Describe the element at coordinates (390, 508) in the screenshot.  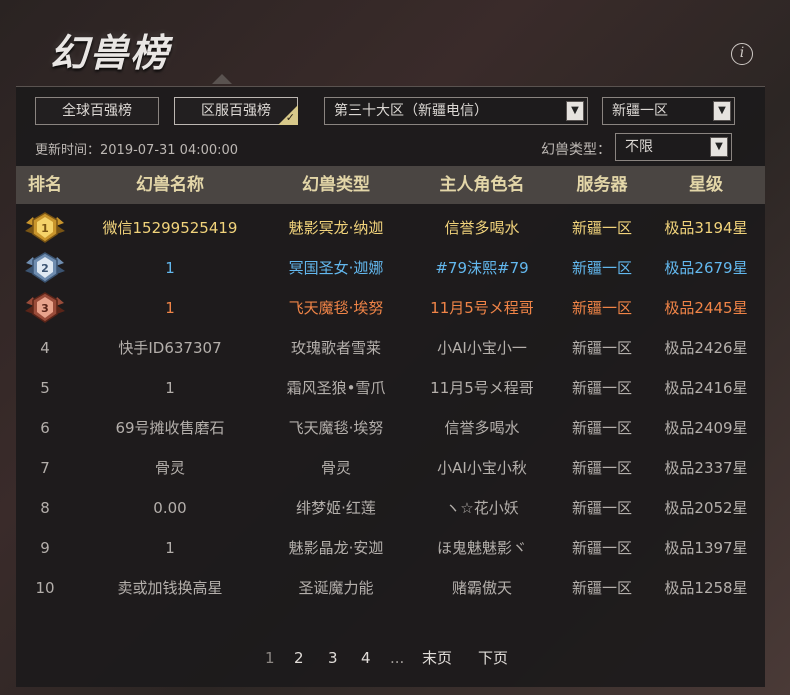
I see `table-row: 8 0.00 绯梦姬·红莲 ヽ☆花小妖 新疆一区 极品2052星` at that location.